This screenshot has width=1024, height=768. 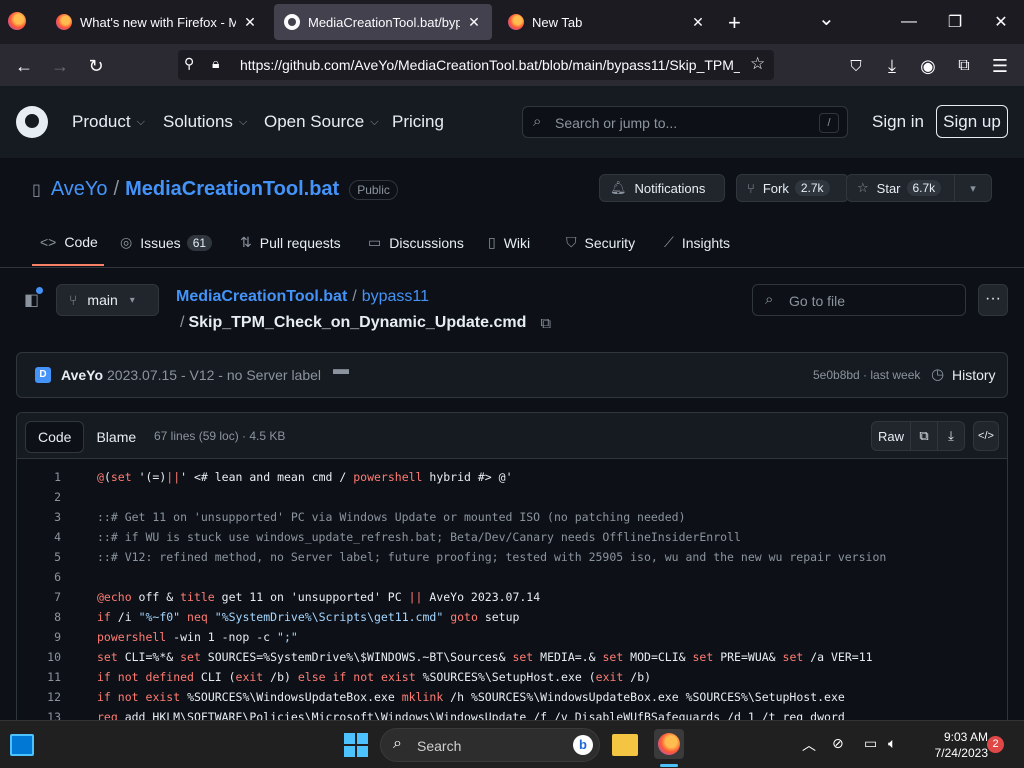 What do you see at coordinates (512, 497) in the screenshot?
I see `code-line: 2` at bounding box center [512, 497].